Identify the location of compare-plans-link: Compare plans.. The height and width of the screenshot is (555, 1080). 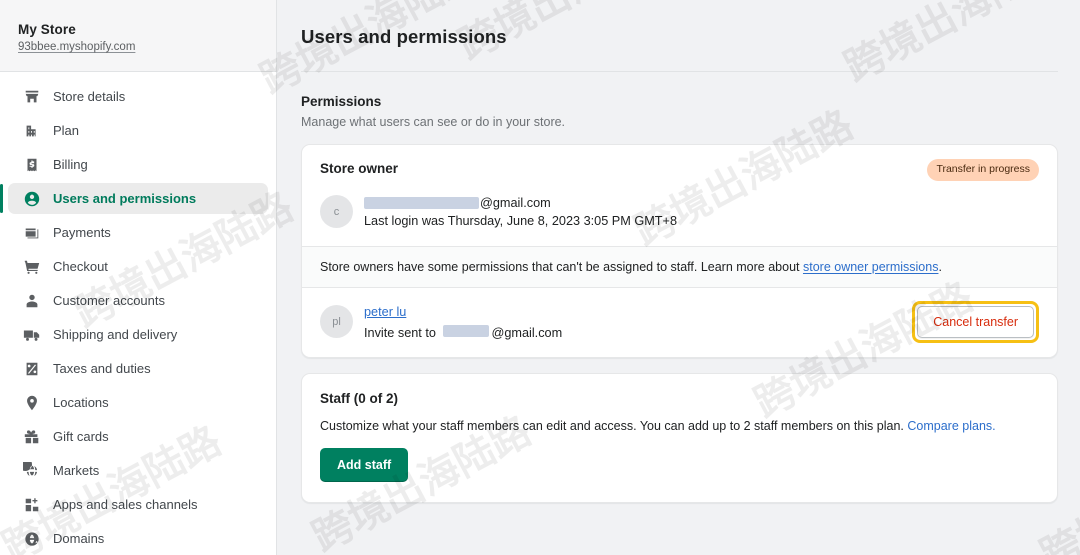
(951, 426).